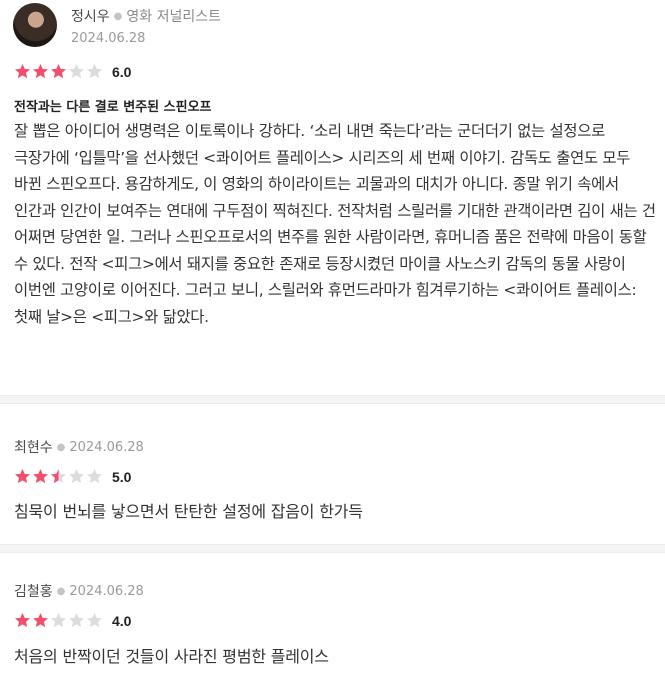  I want to click on review-body: 침묵이 번뇌를 낳으면서 탄탄한 설정에 잡음이 한가득, so click(188, 511).